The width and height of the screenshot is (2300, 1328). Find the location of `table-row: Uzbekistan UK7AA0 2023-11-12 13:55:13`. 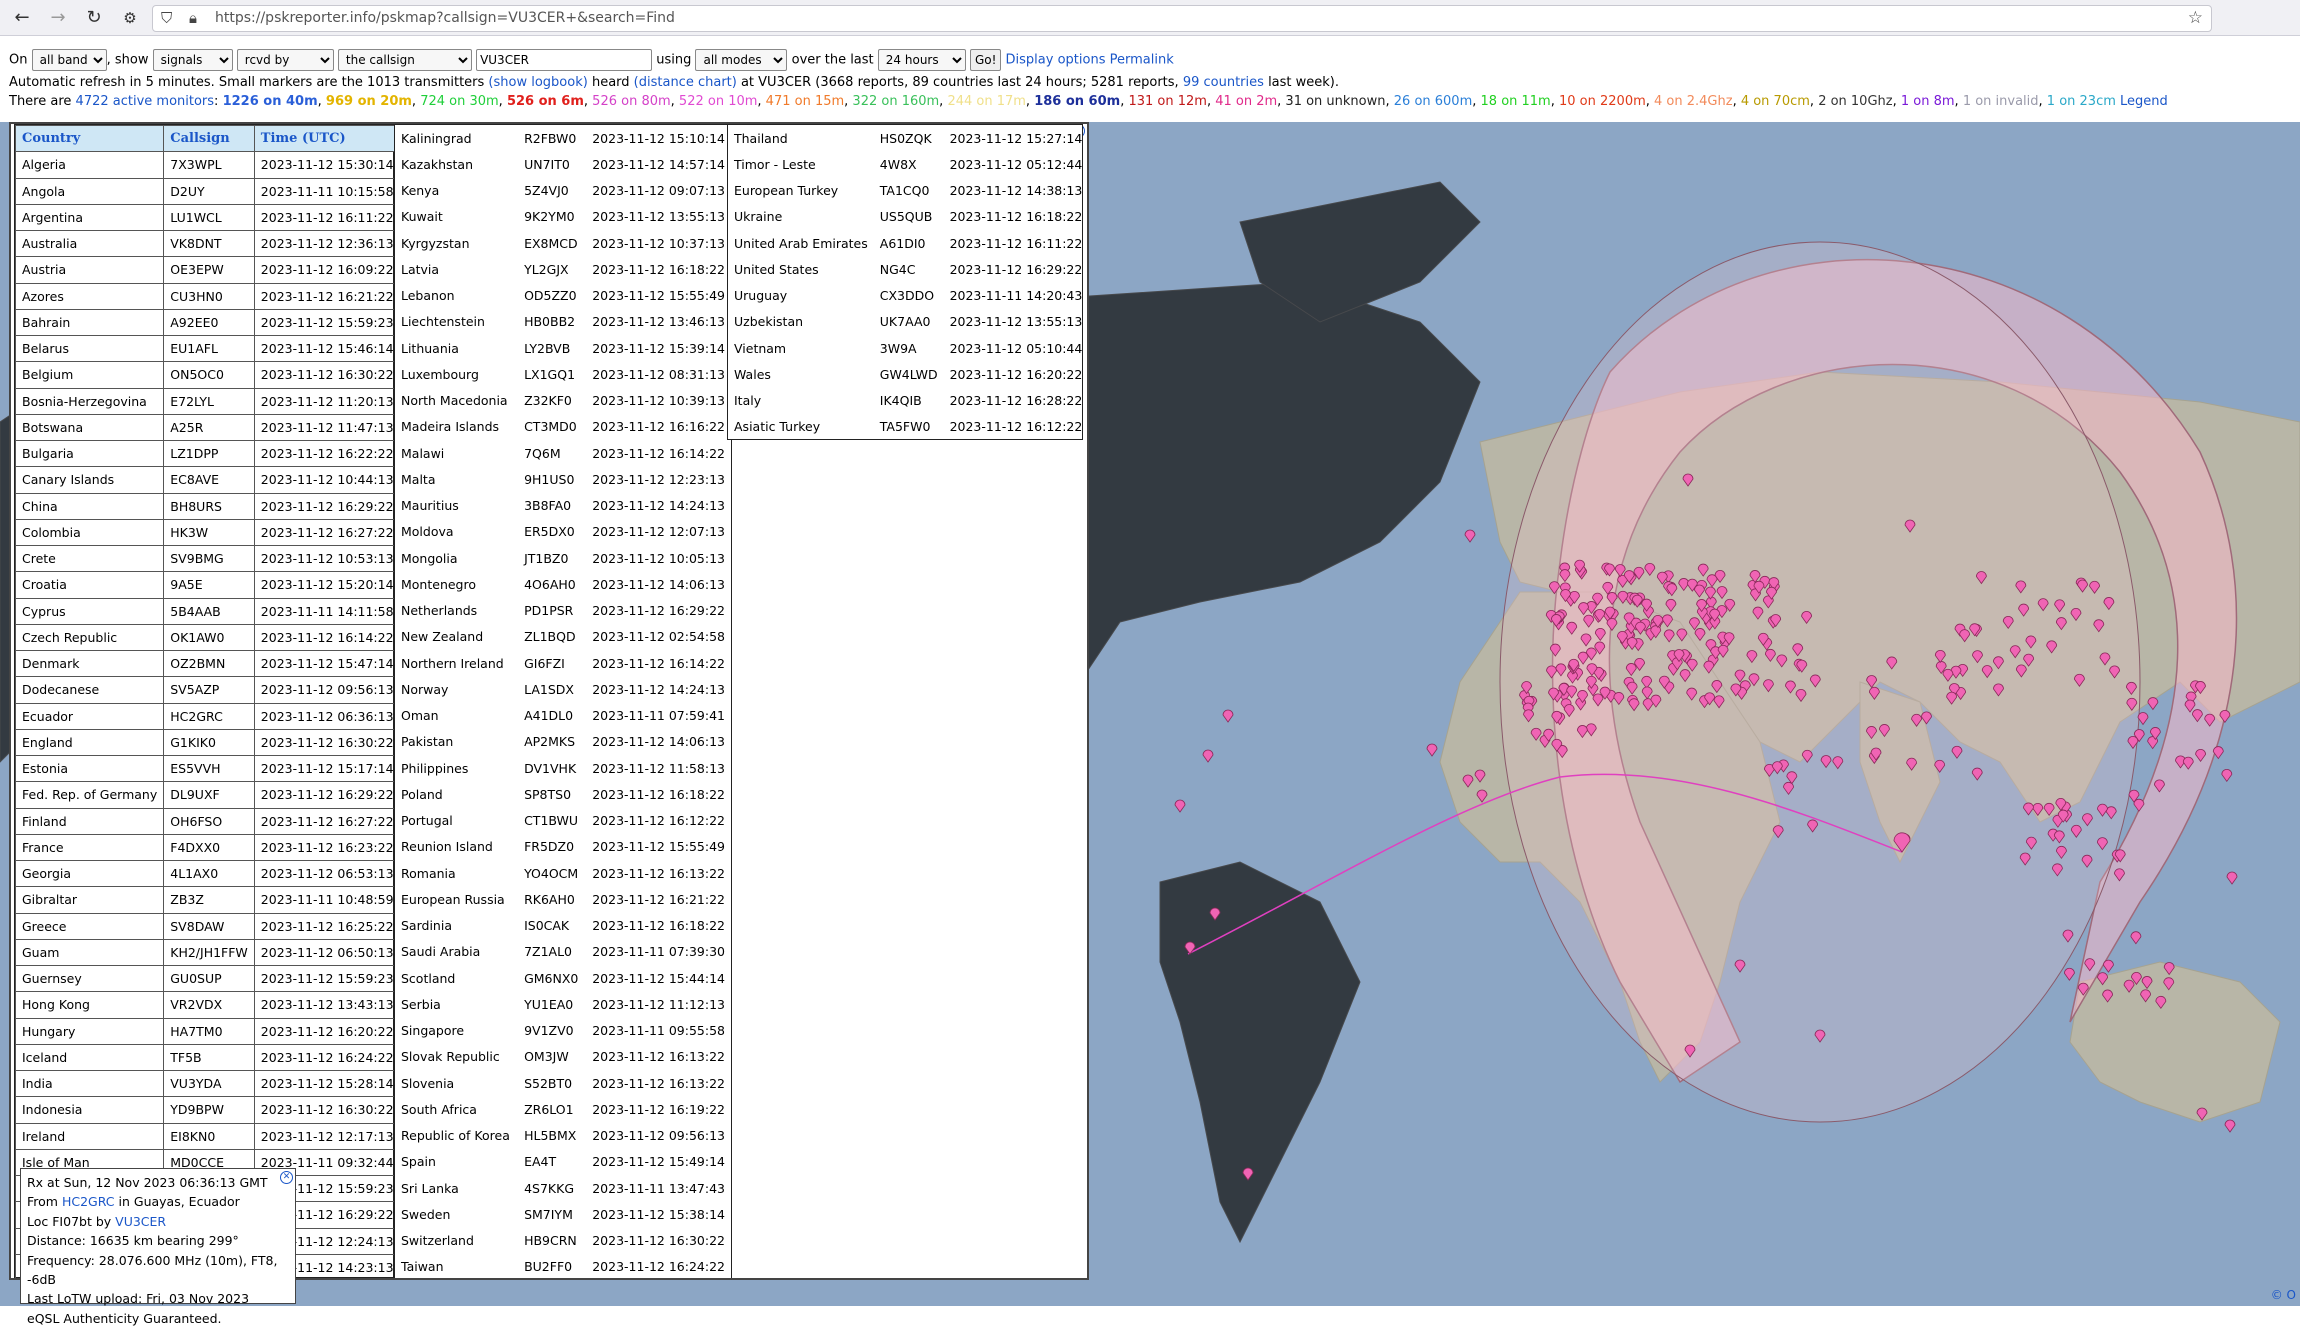

table-row: Uzbekistan UK7AA0 2023-11-12 13:55:13 is located at coordinates (907, 322).